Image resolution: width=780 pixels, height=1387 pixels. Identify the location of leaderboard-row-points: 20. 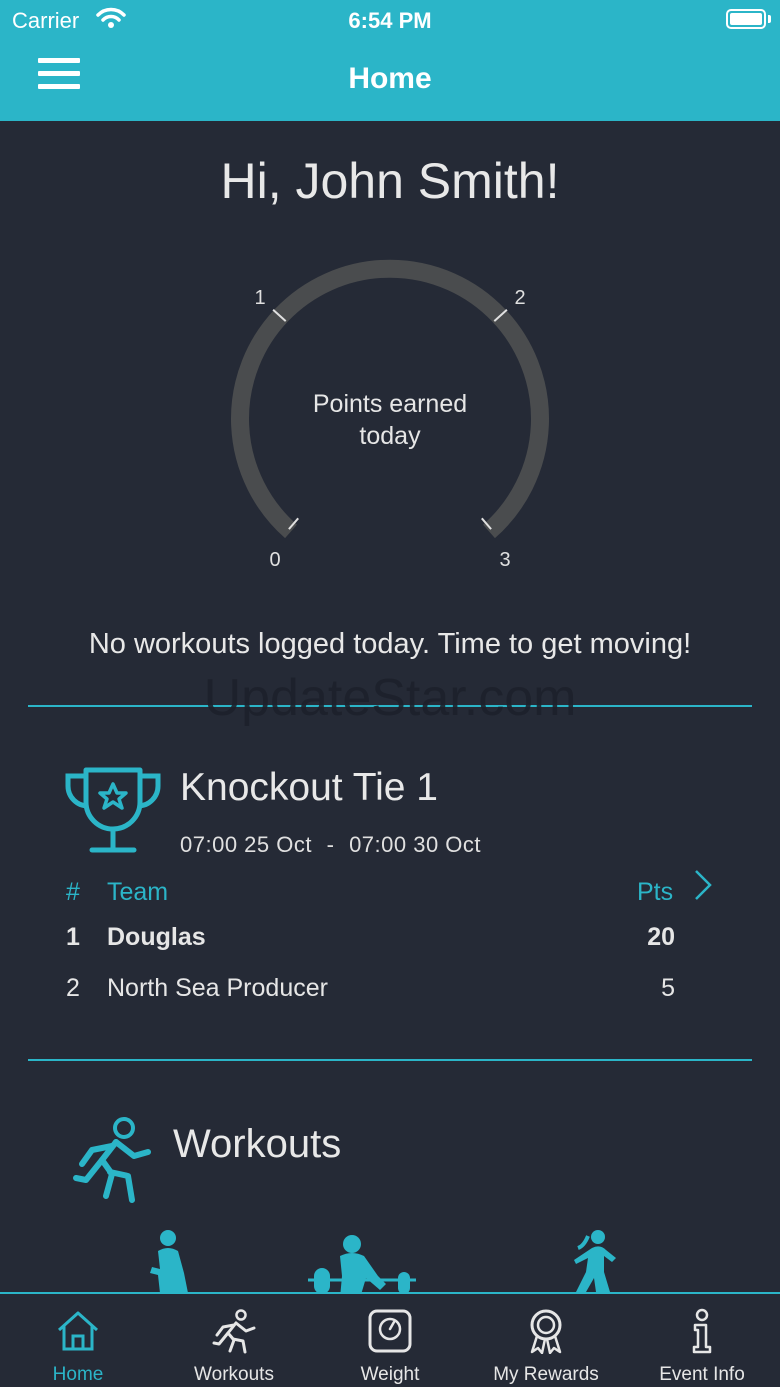
(661, 937).